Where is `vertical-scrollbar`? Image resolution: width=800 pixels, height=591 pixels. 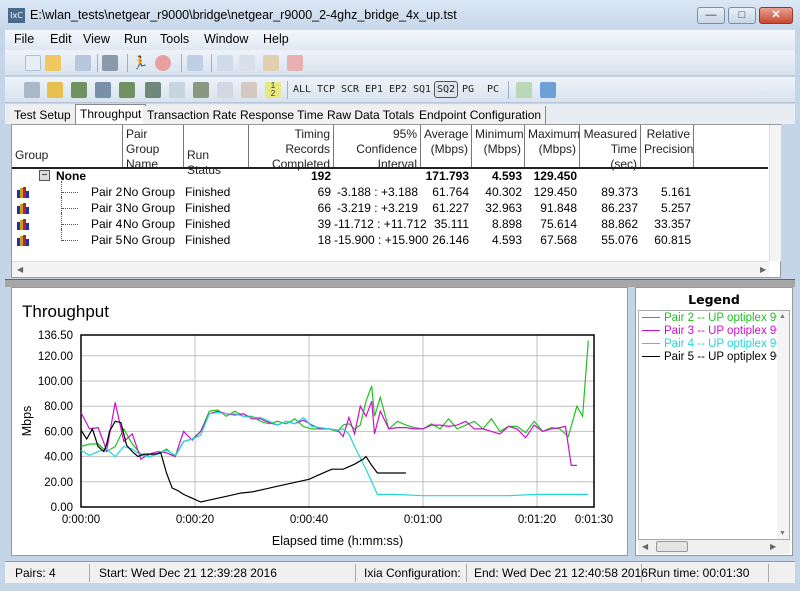
vertical-scrollbar is located at coordinates (775, 193).